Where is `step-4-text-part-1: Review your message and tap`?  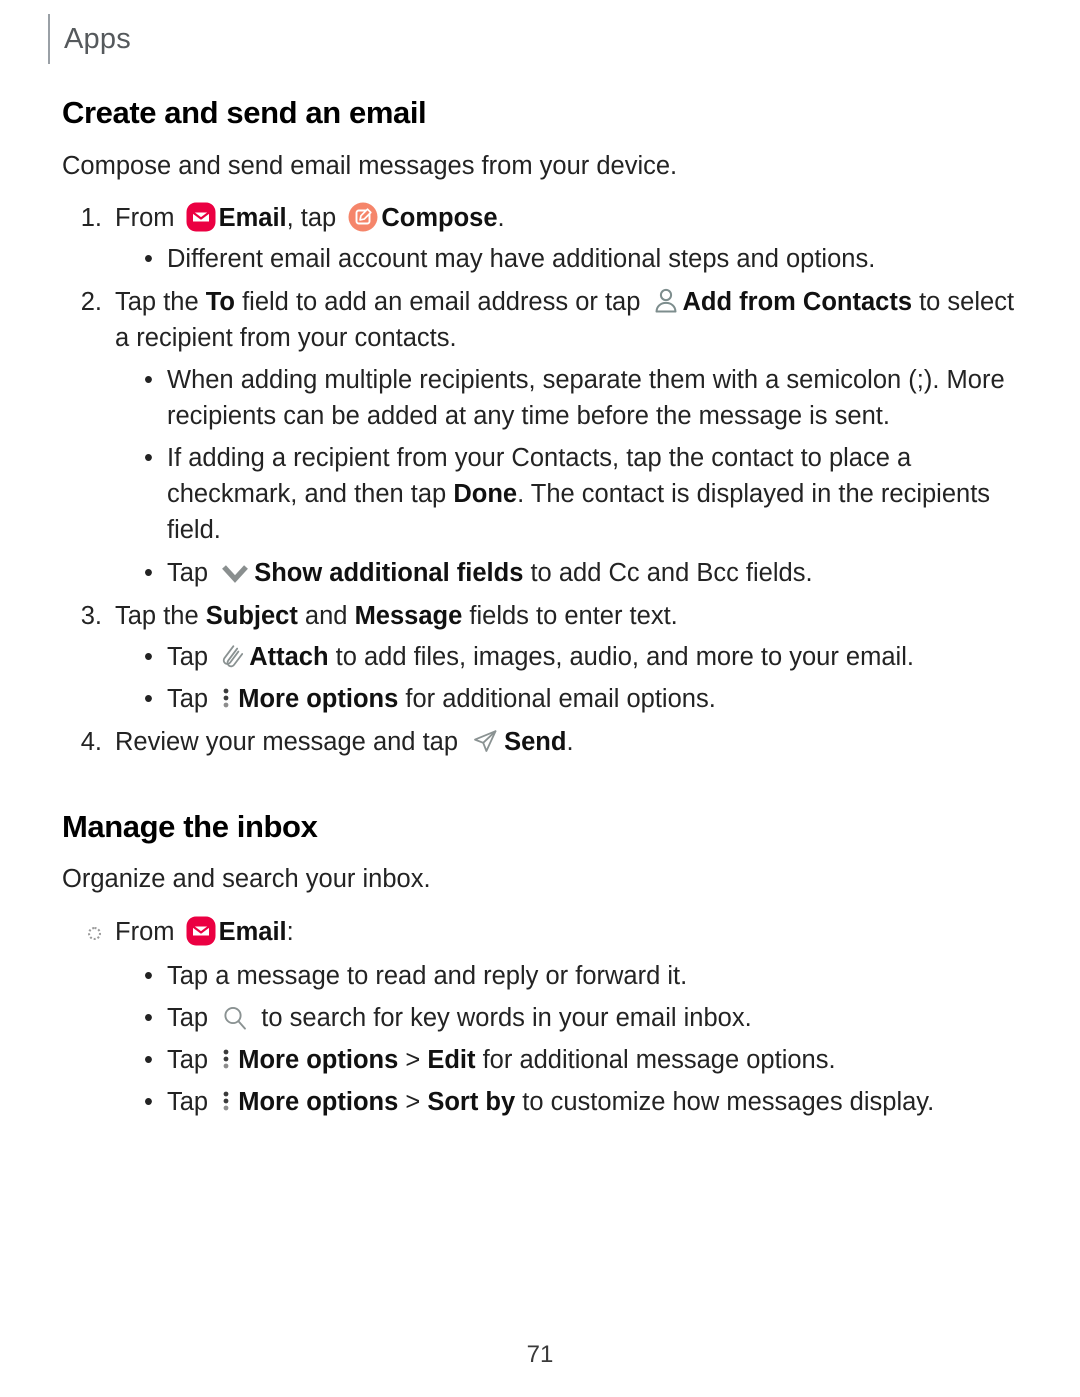 step-4-text-part-1: Review your message and tap is located at coordinates (290, 742).